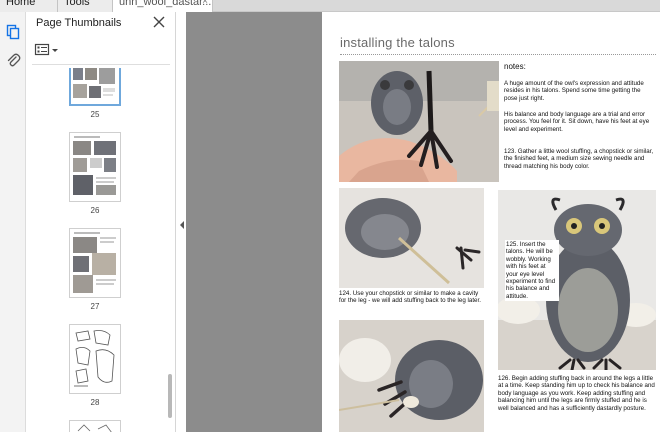 The image size is (660, 432). Describe the element at coordinates (95, 402) in the screenshot. I see `thumbnail-label: 28` at that location.